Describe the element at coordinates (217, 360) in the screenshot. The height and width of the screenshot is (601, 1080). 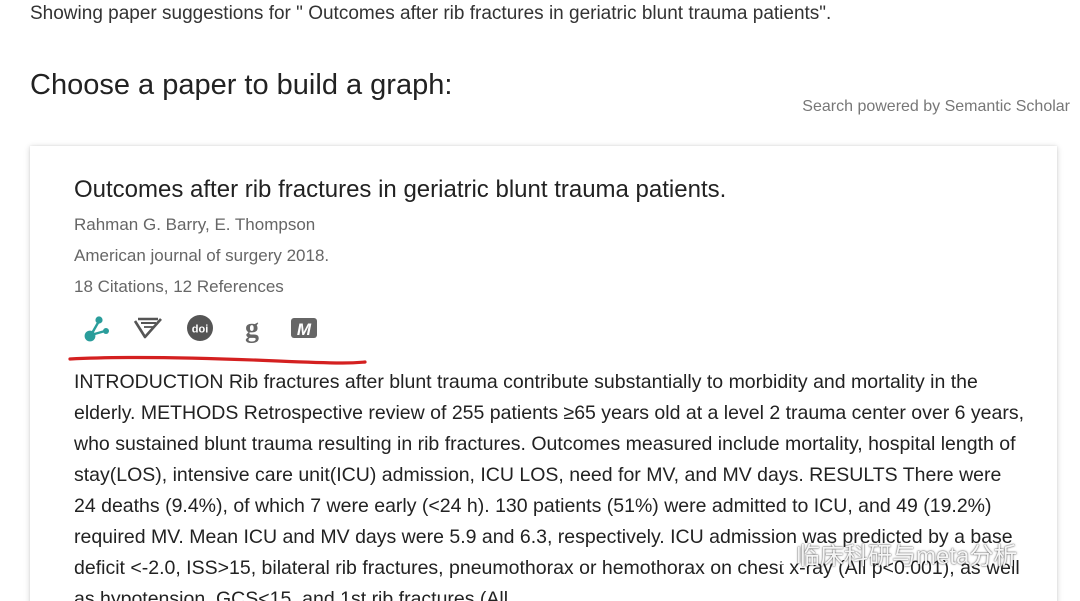
I see `red-underline-annotation` at that location.